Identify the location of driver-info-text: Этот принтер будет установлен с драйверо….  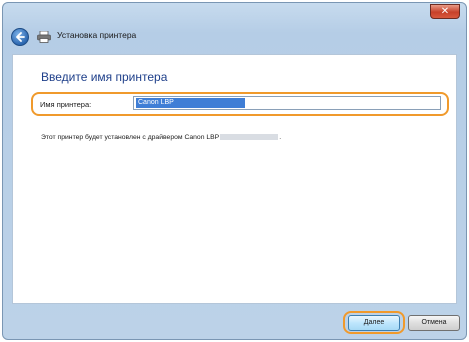
(161, 137).